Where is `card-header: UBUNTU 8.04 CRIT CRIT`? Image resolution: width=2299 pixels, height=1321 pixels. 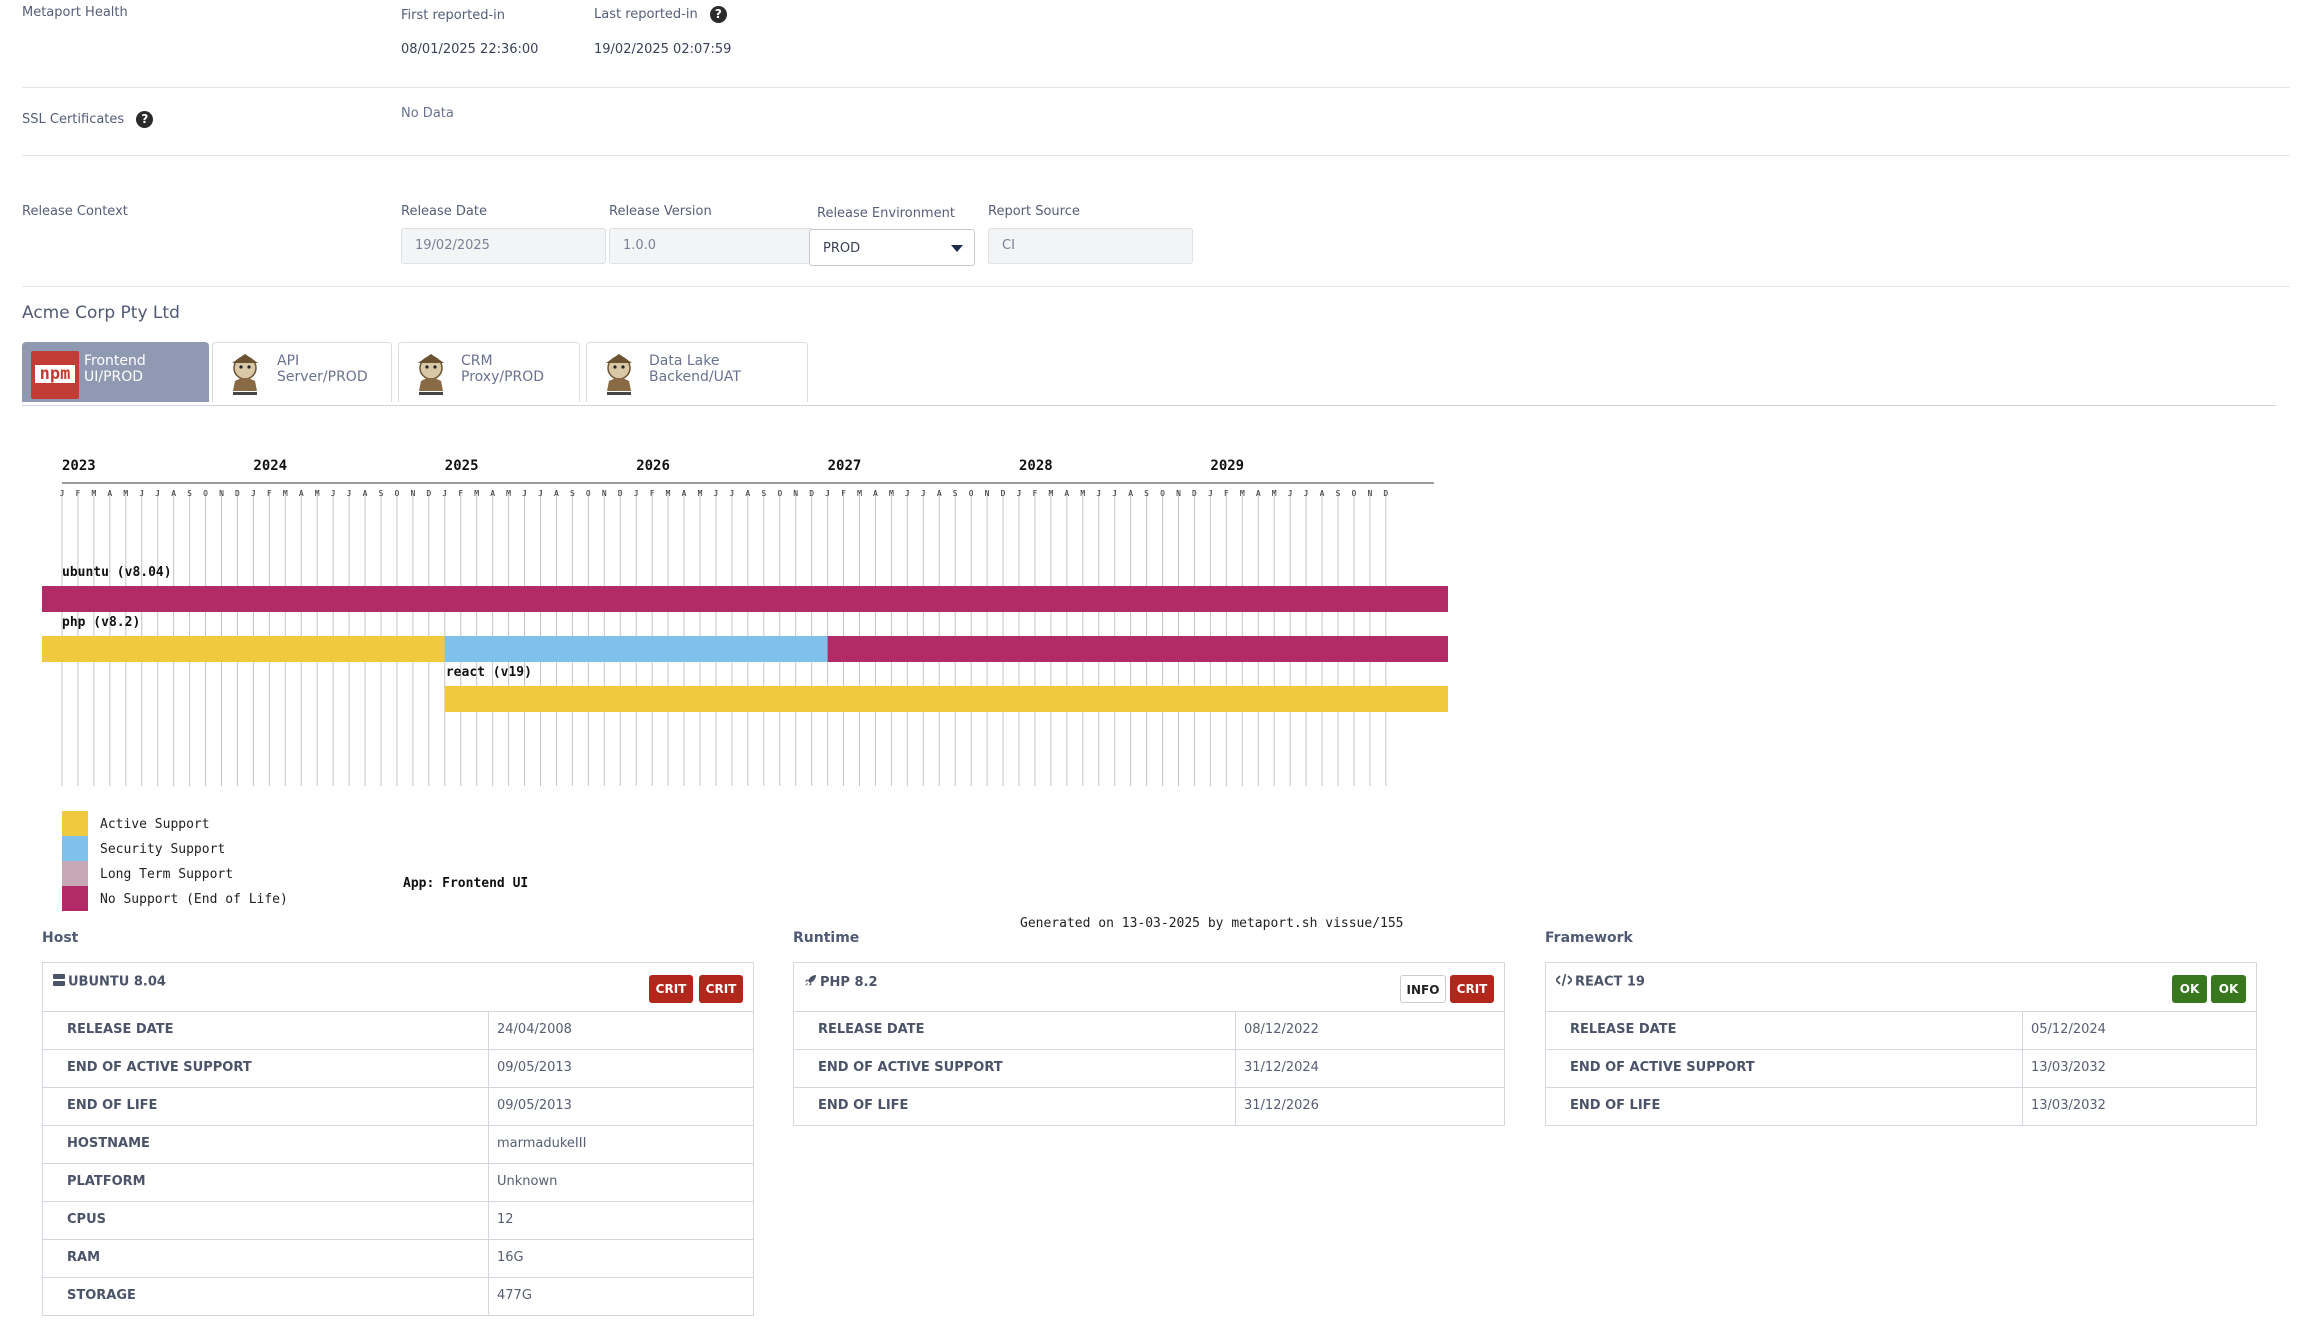
card-header: UBUNTU 8.04 CRIT CRIT is located at coordinates (398, 987).